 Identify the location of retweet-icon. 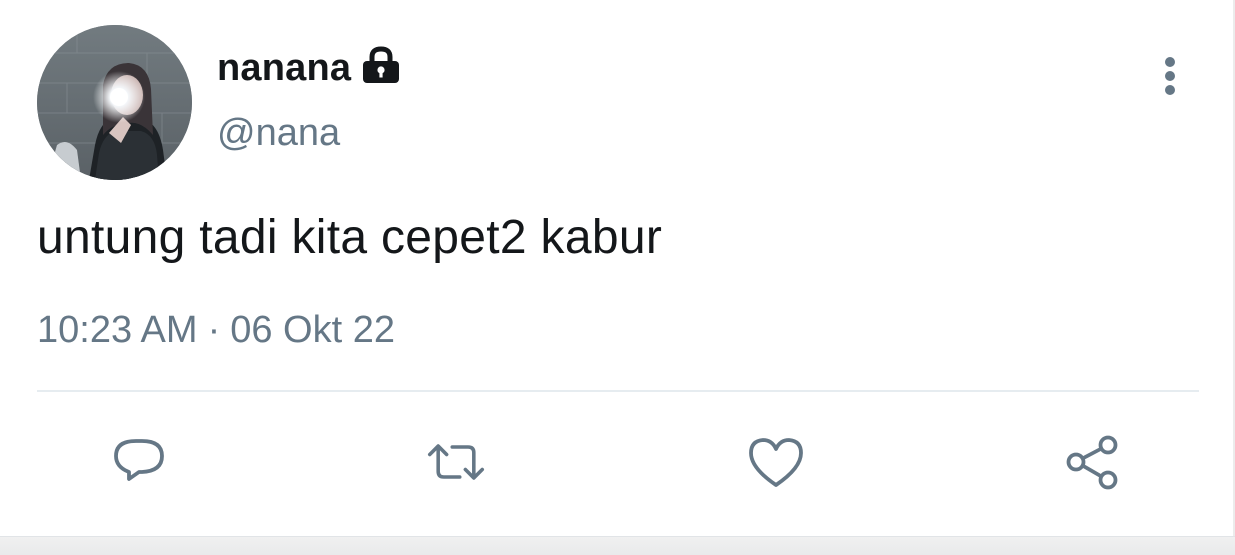
(456, 462).